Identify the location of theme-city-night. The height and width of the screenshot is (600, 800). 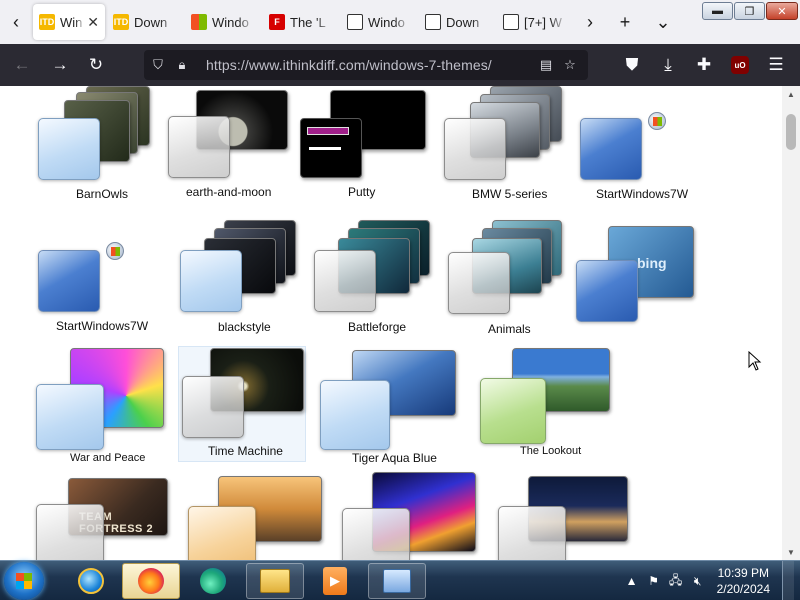
(571, 518).